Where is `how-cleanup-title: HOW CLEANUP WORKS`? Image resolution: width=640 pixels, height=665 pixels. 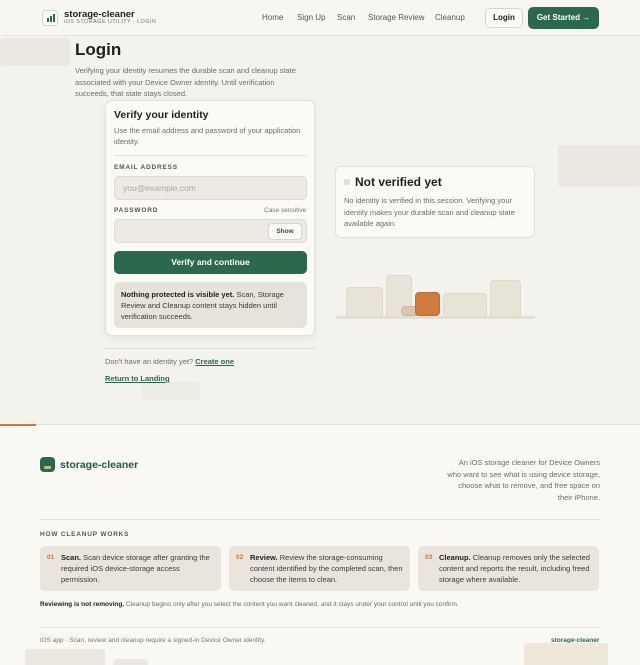
how-cleanup-title: HOW CLEANUP WORKS is located at coordinates (85, 534).